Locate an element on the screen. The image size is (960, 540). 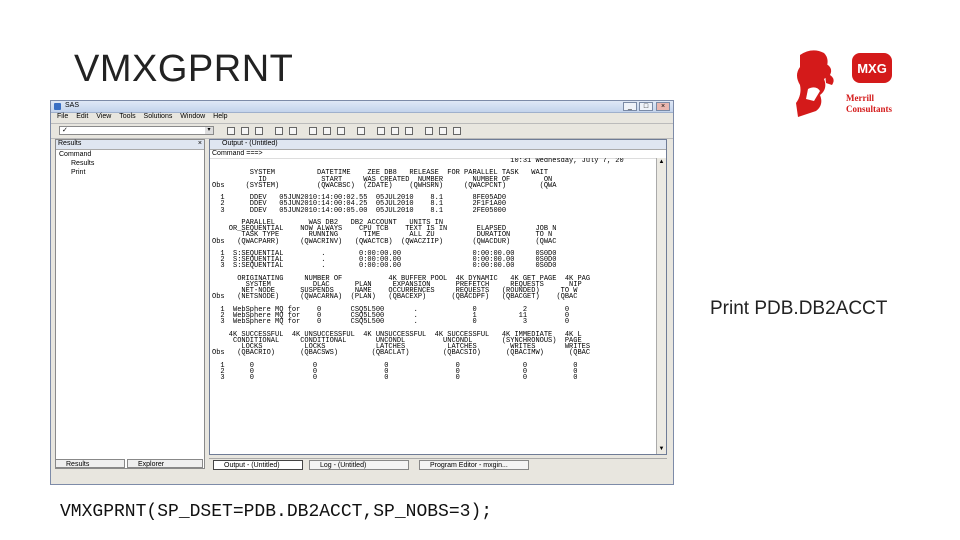
results-pane-header: Results × is located at coordinates (130, 145).